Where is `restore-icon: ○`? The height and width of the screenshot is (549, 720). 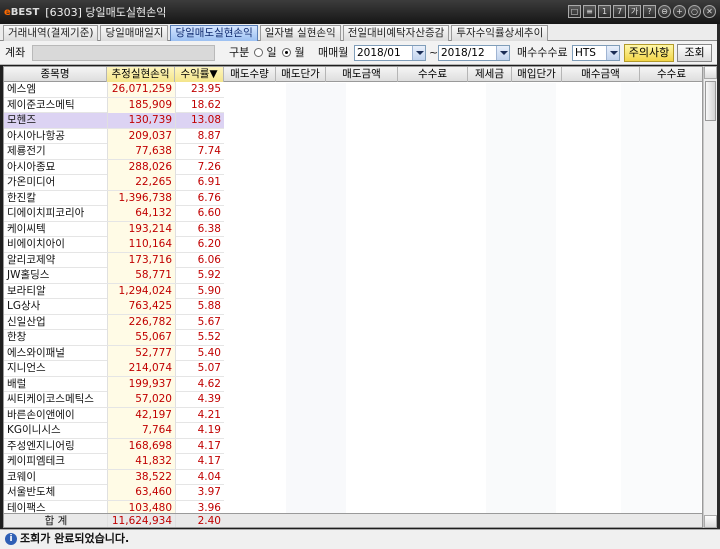 restore-icon: ○ is located at coordinates (694, 11).